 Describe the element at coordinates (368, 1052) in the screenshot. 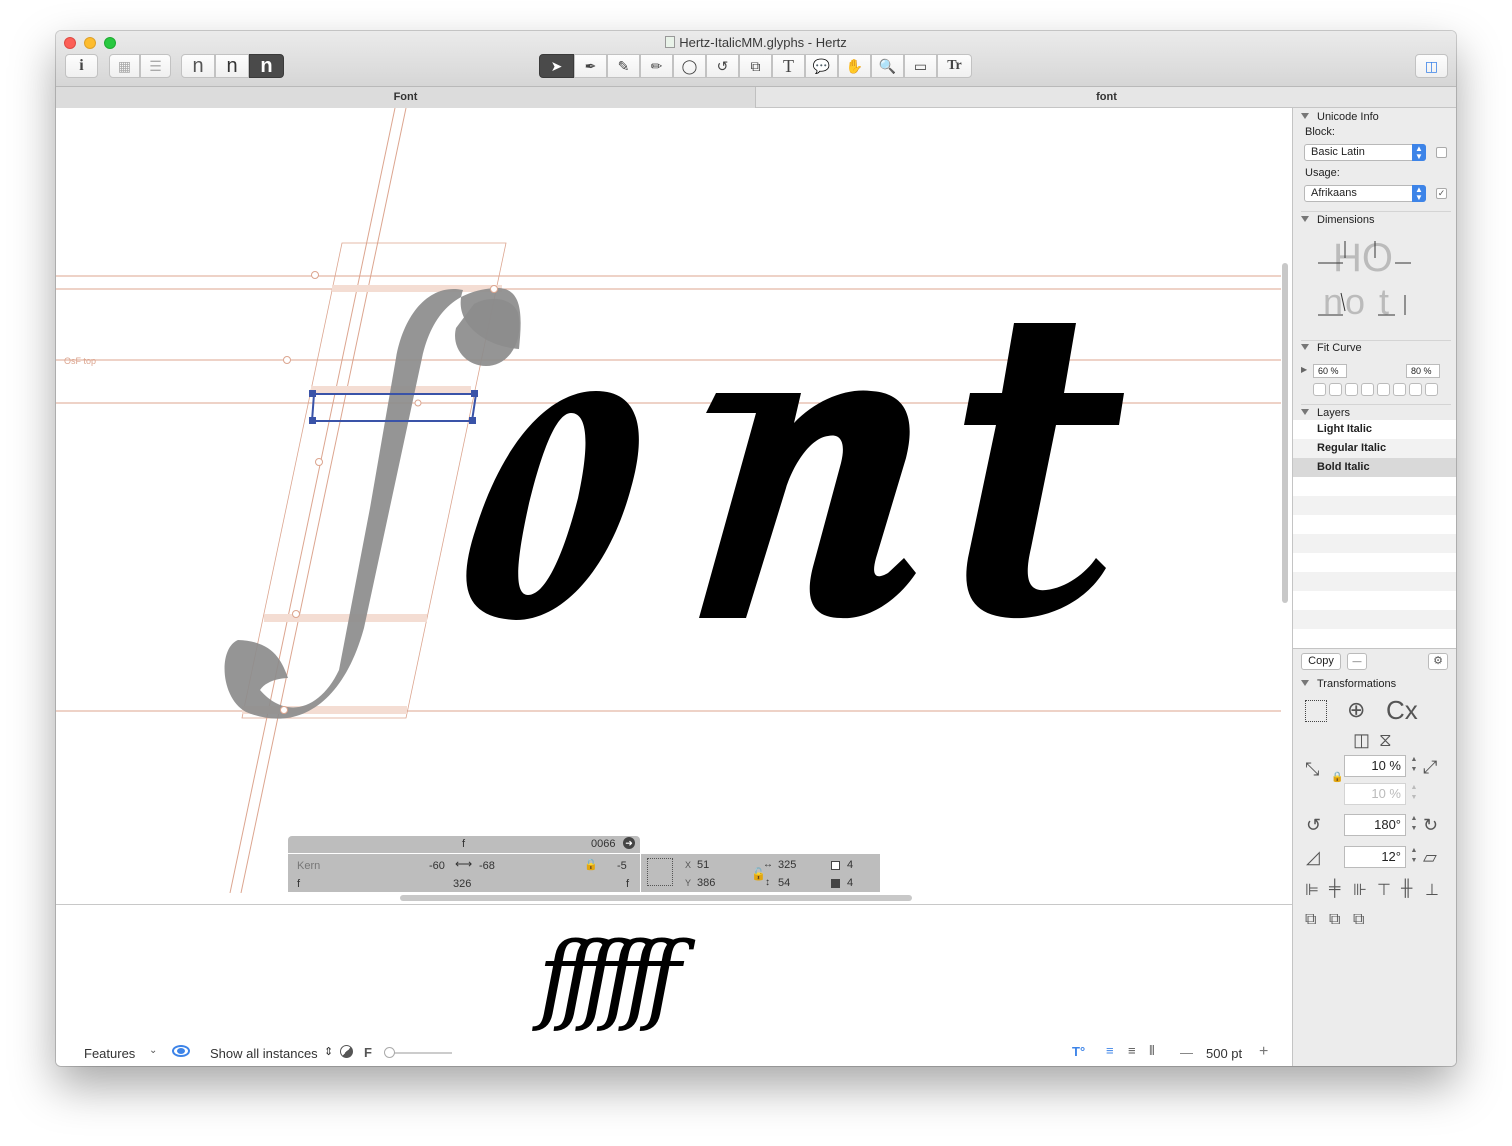

I see `f-toggle: F` at that location.